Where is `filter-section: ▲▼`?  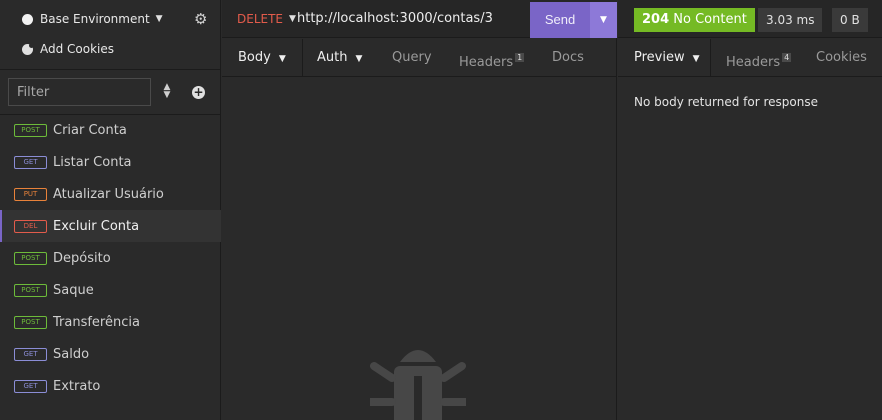
filter-section: ▲▼ is located at coordinates (110, 92).